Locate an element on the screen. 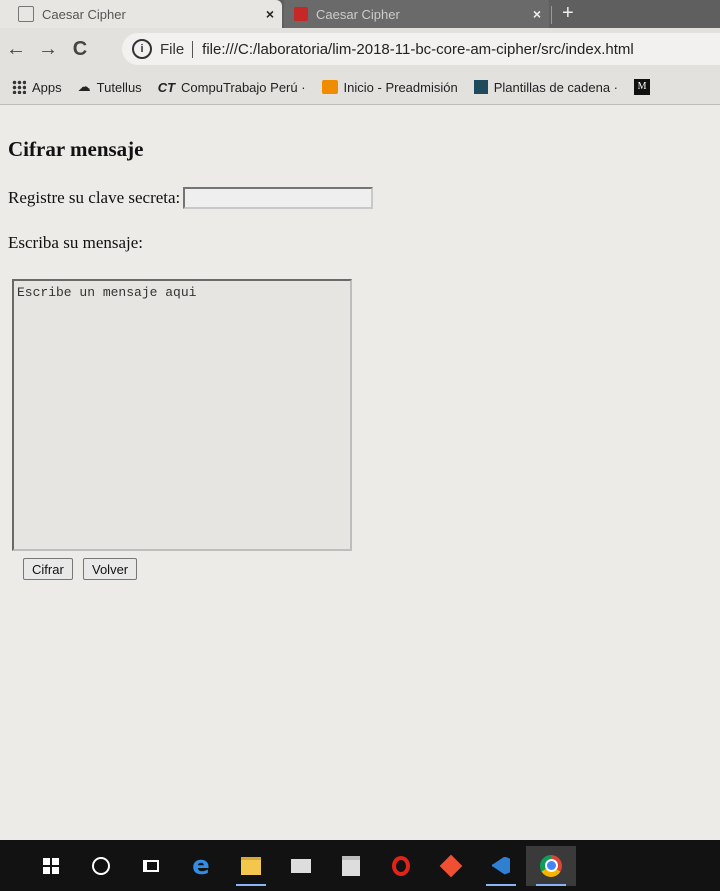 This screenshot has width=720, height=891. key-label: Registre su clave secreta: is located at coordinates (94, 197).